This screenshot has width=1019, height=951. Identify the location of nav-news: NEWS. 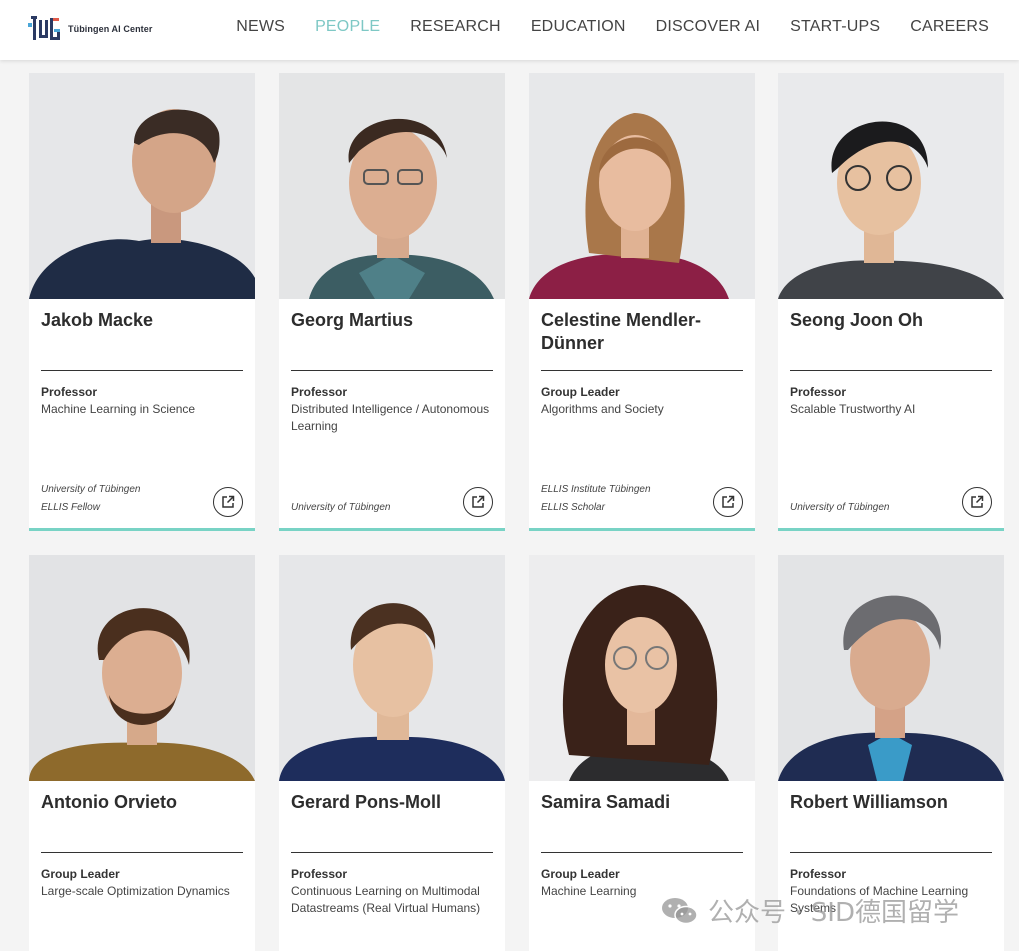
(260, 27).